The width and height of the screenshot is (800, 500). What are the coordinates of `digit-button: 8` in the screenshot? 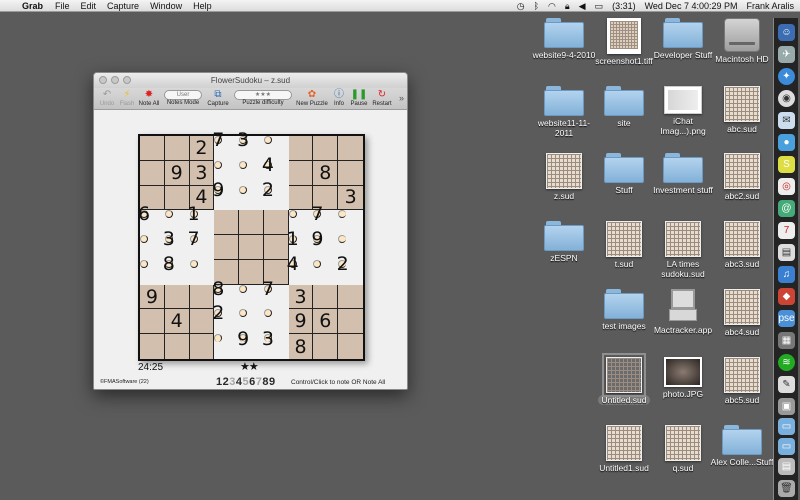 It's located at (265, 382).